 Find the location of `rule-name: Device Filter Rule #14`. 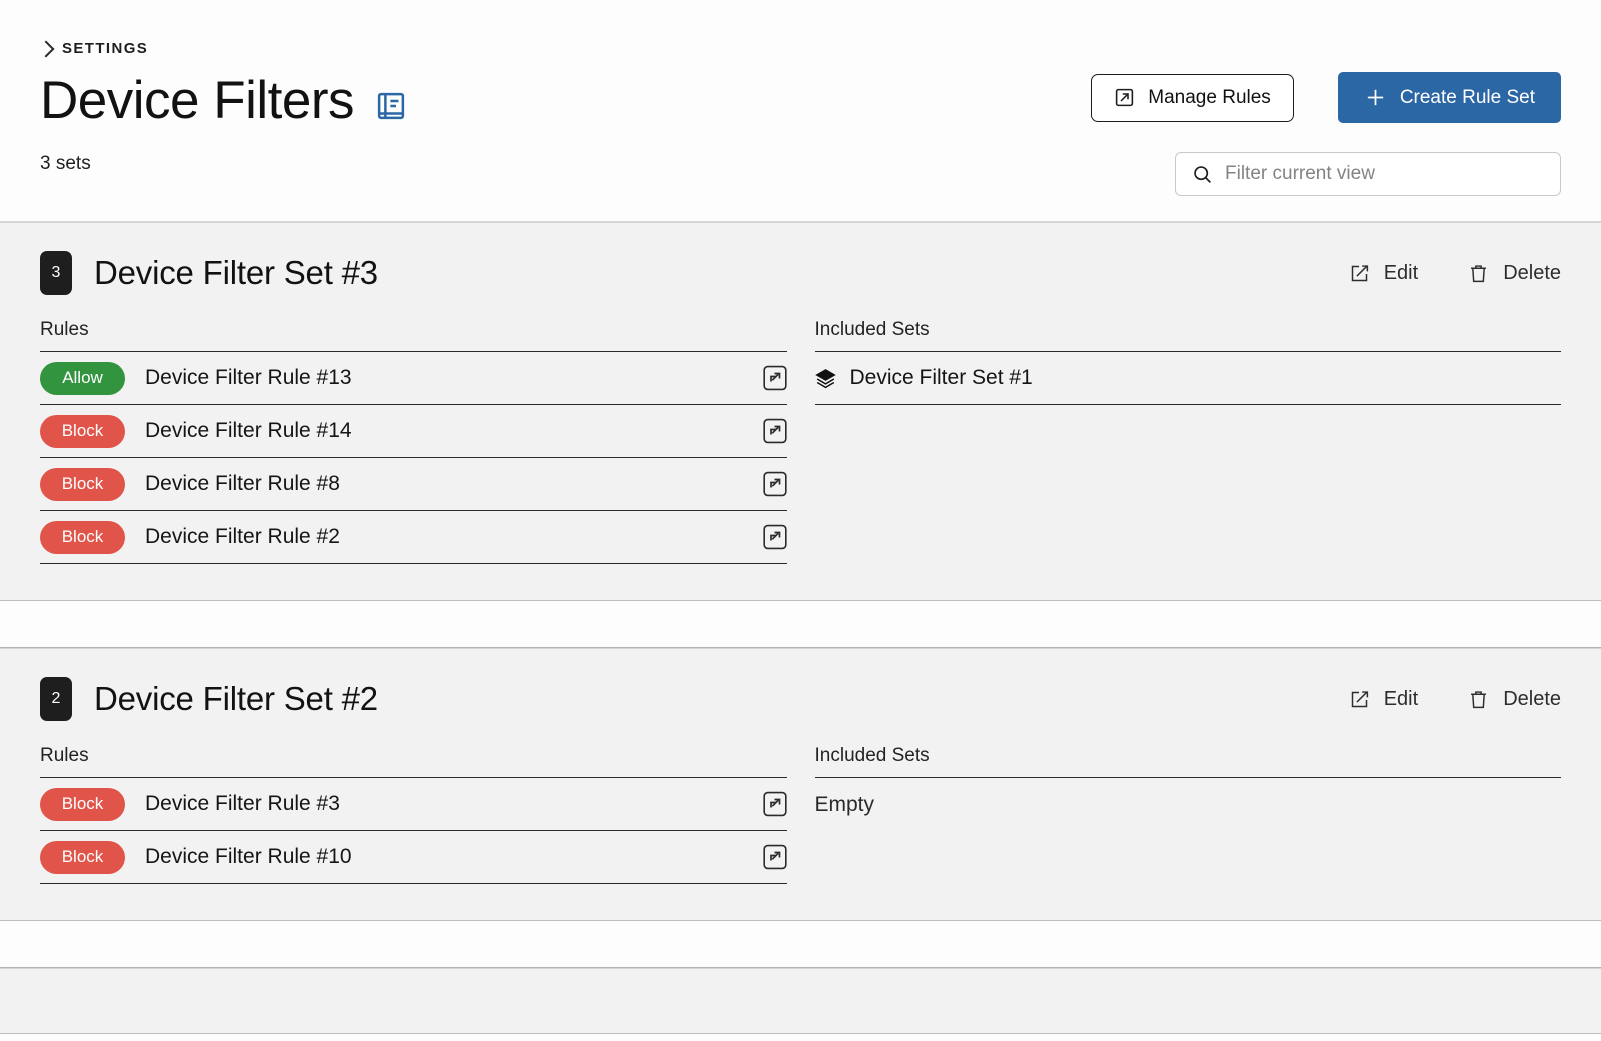

rule-name: Device Filter Rule #14 is located at coordinates (248, 430).